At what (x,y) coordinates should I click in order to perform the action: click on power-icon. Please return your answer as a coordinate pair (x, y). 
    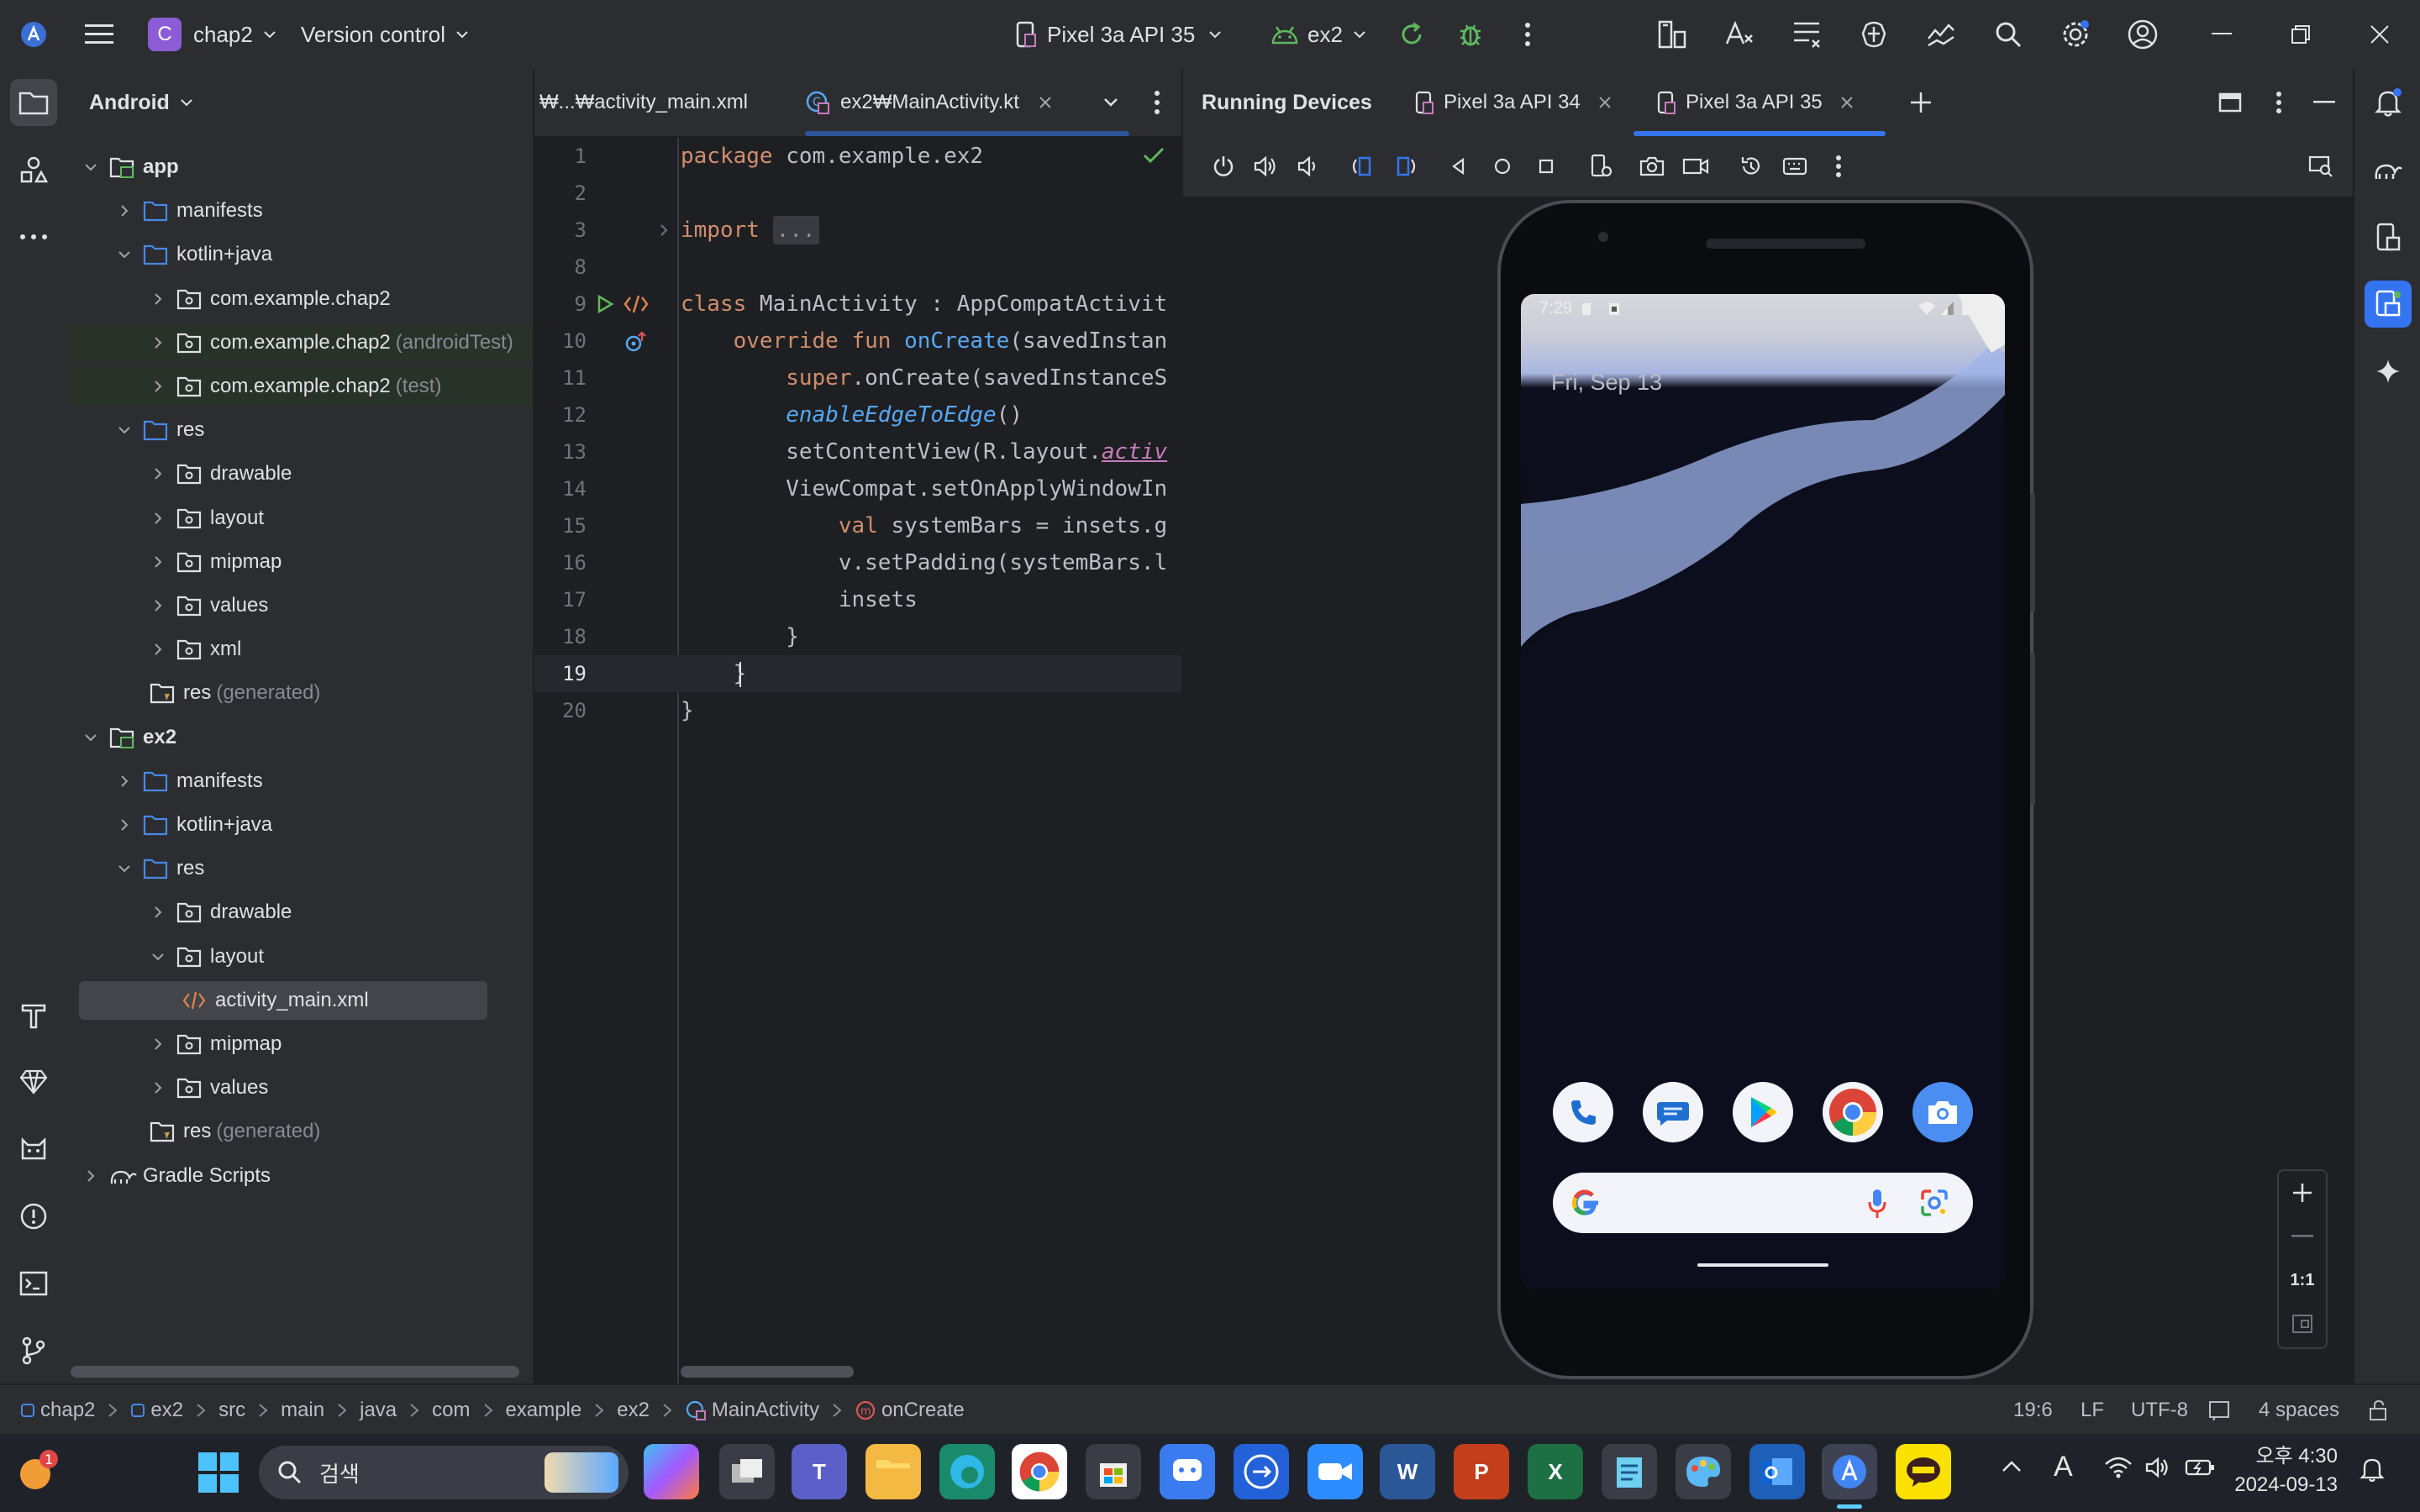
    Looking at the image, I should click on (1224, 166).